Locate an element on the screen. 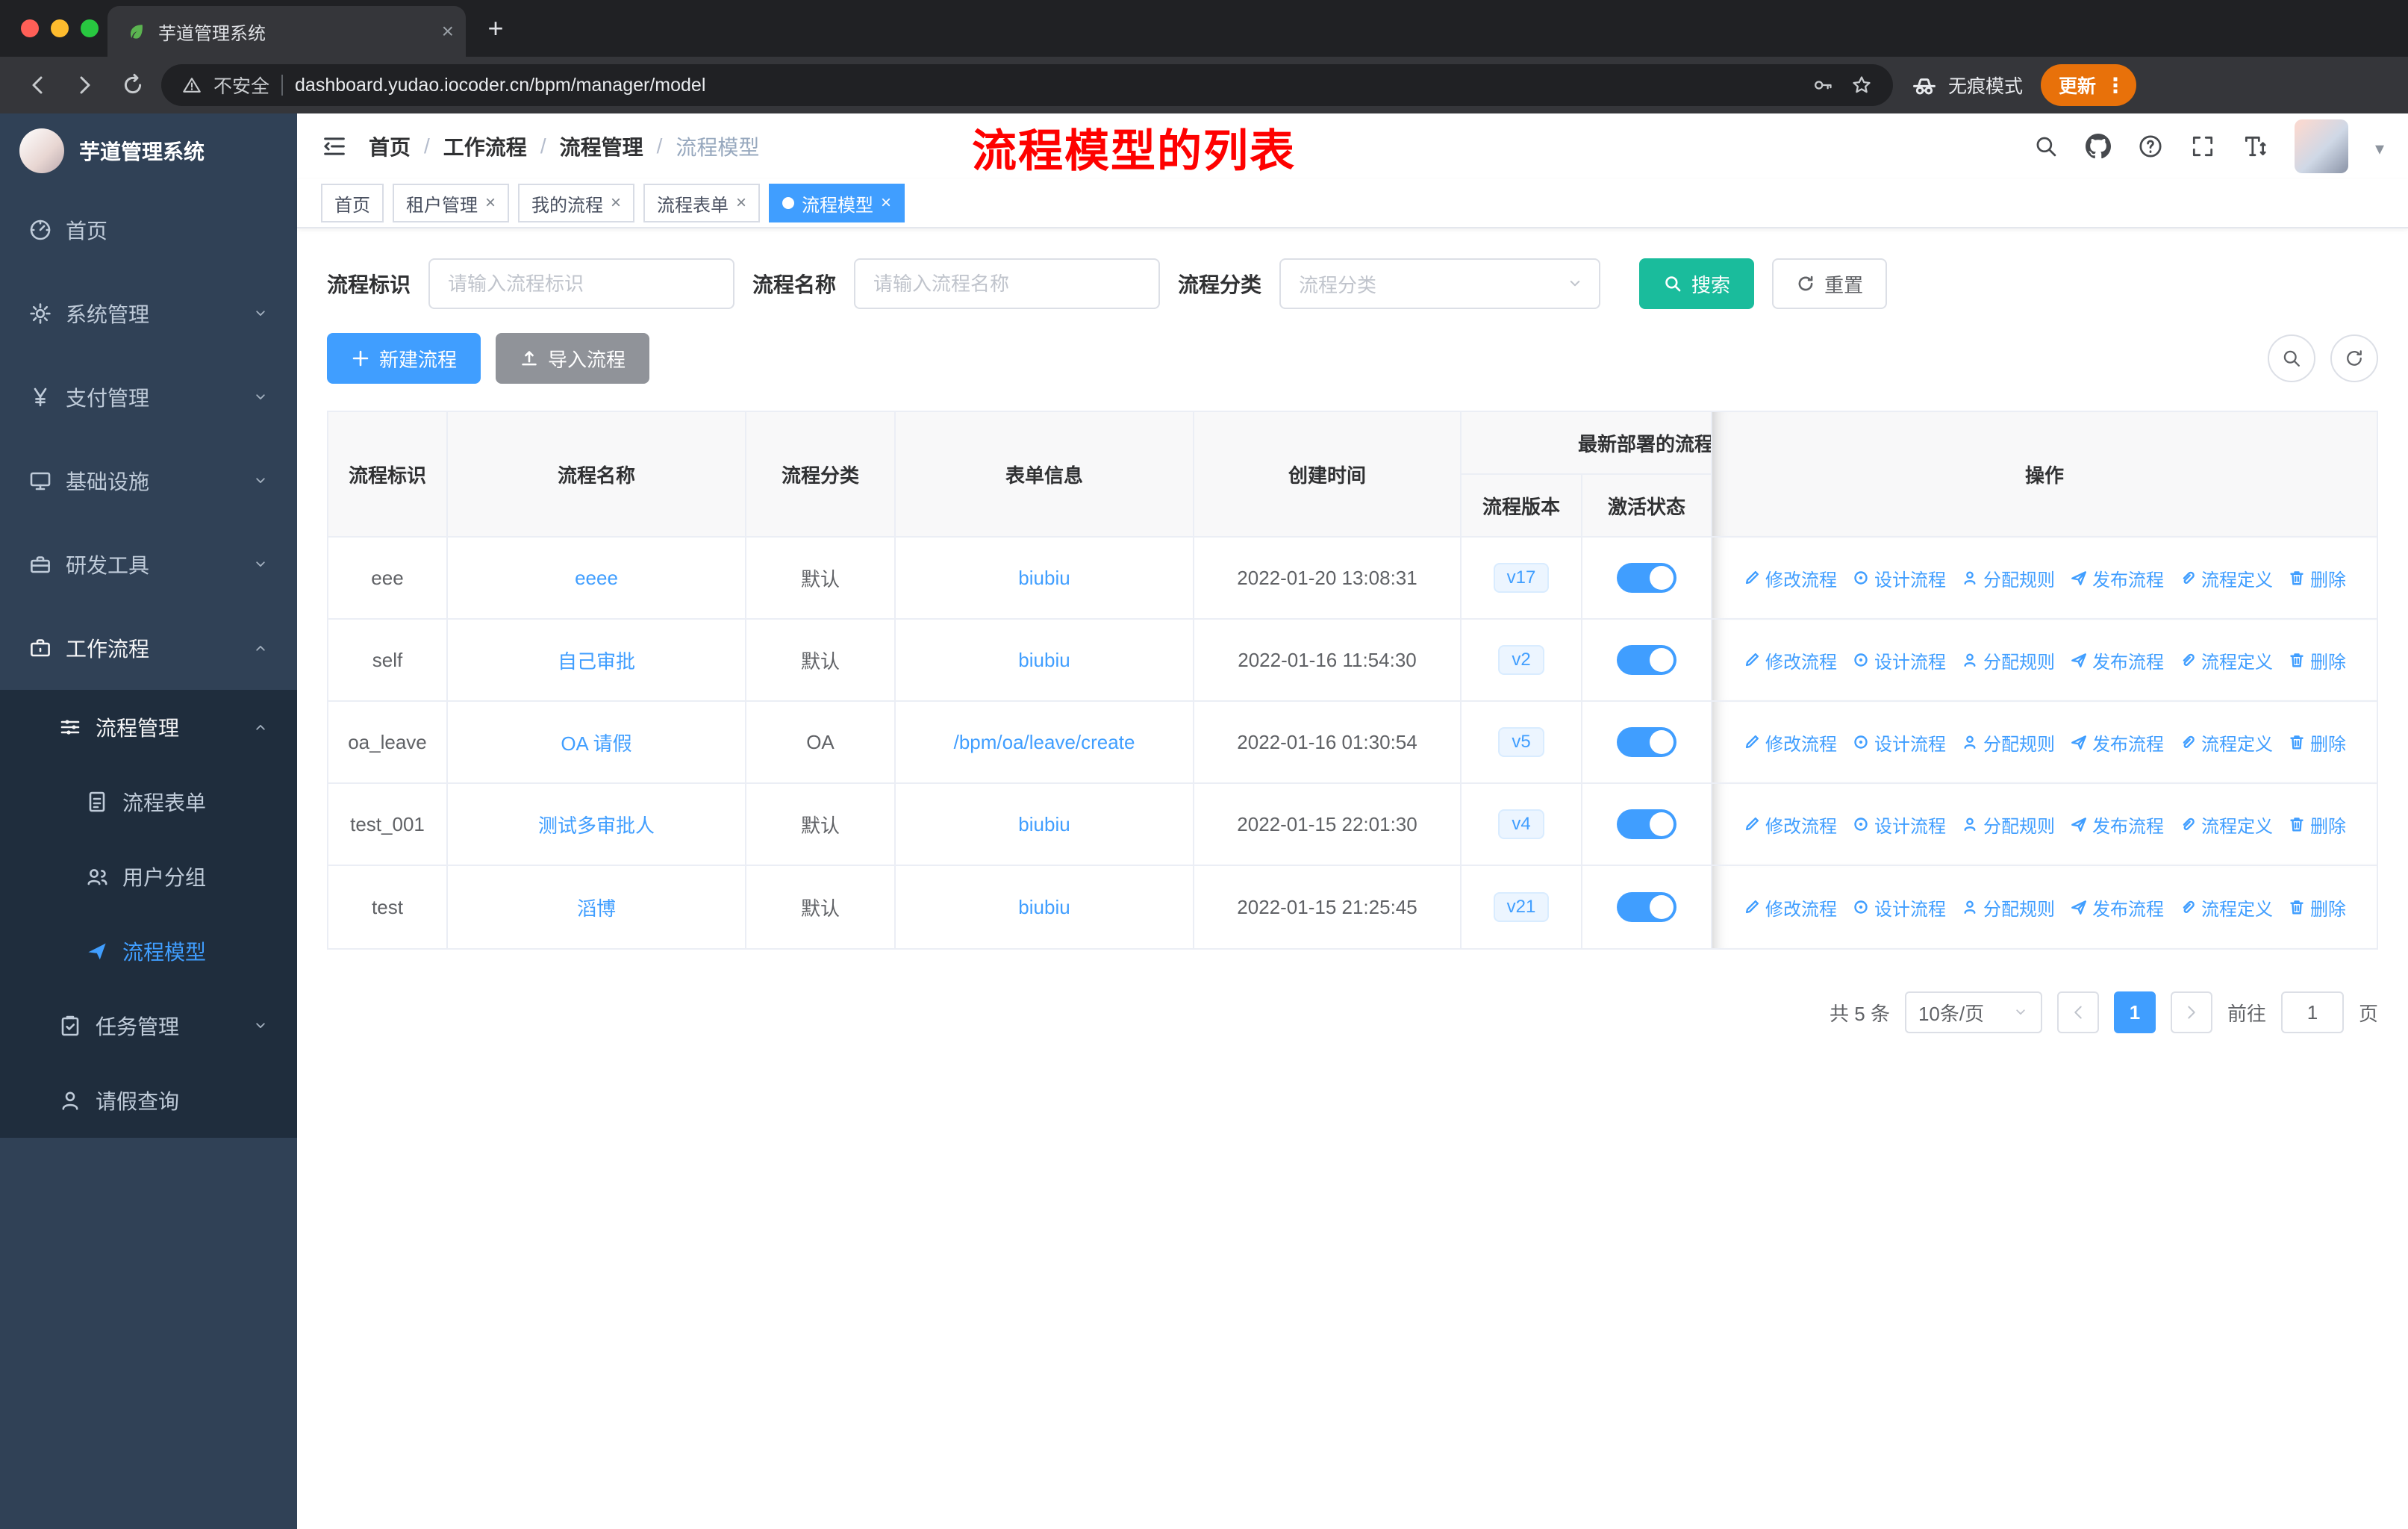 The image size is (2408, 1529). filter-name-input is located at coordinates (1007, 283).